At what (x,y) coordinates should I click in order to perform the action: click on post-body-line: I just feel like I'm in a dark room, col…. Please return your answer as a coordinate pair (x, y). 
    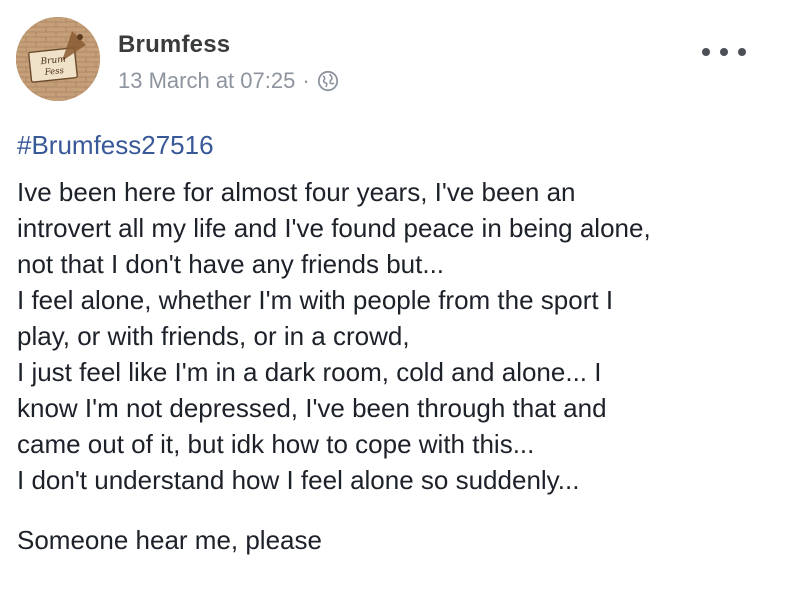
    Looking at the image, I should click on (309, 372).